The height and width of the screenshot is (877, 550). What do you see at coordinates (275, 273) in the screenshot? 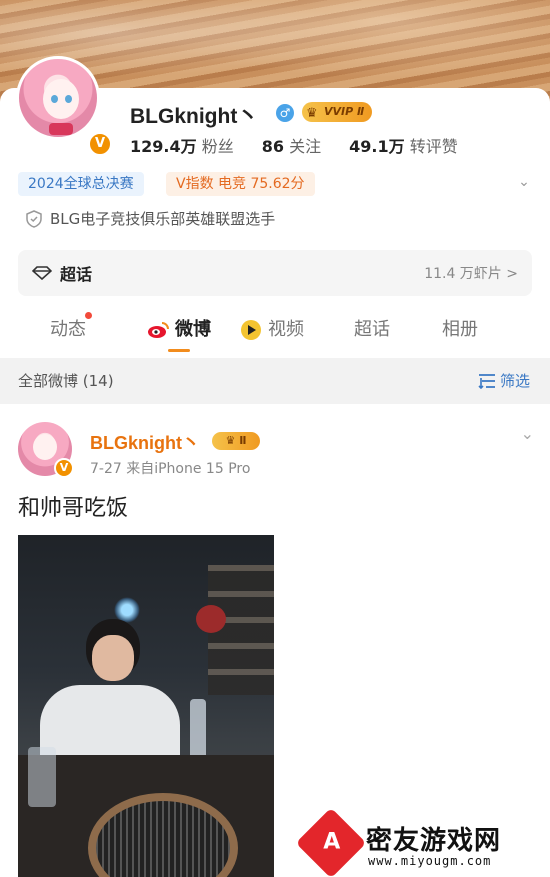
I see `chaohua-entry: 超话 11.4 万虾片 >` at bounding box center [275, 273].